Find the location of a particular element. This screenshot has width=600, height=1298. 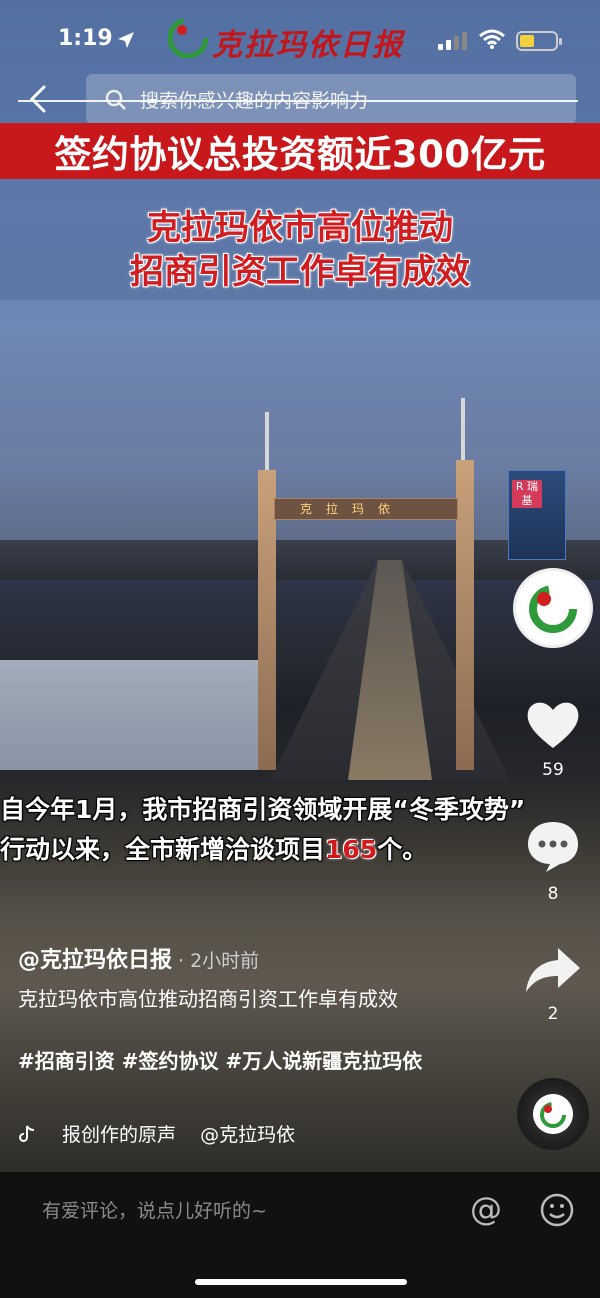

comment-input: 有爱评论，说点儿好听的~ is located at coordinates (154, 1209).